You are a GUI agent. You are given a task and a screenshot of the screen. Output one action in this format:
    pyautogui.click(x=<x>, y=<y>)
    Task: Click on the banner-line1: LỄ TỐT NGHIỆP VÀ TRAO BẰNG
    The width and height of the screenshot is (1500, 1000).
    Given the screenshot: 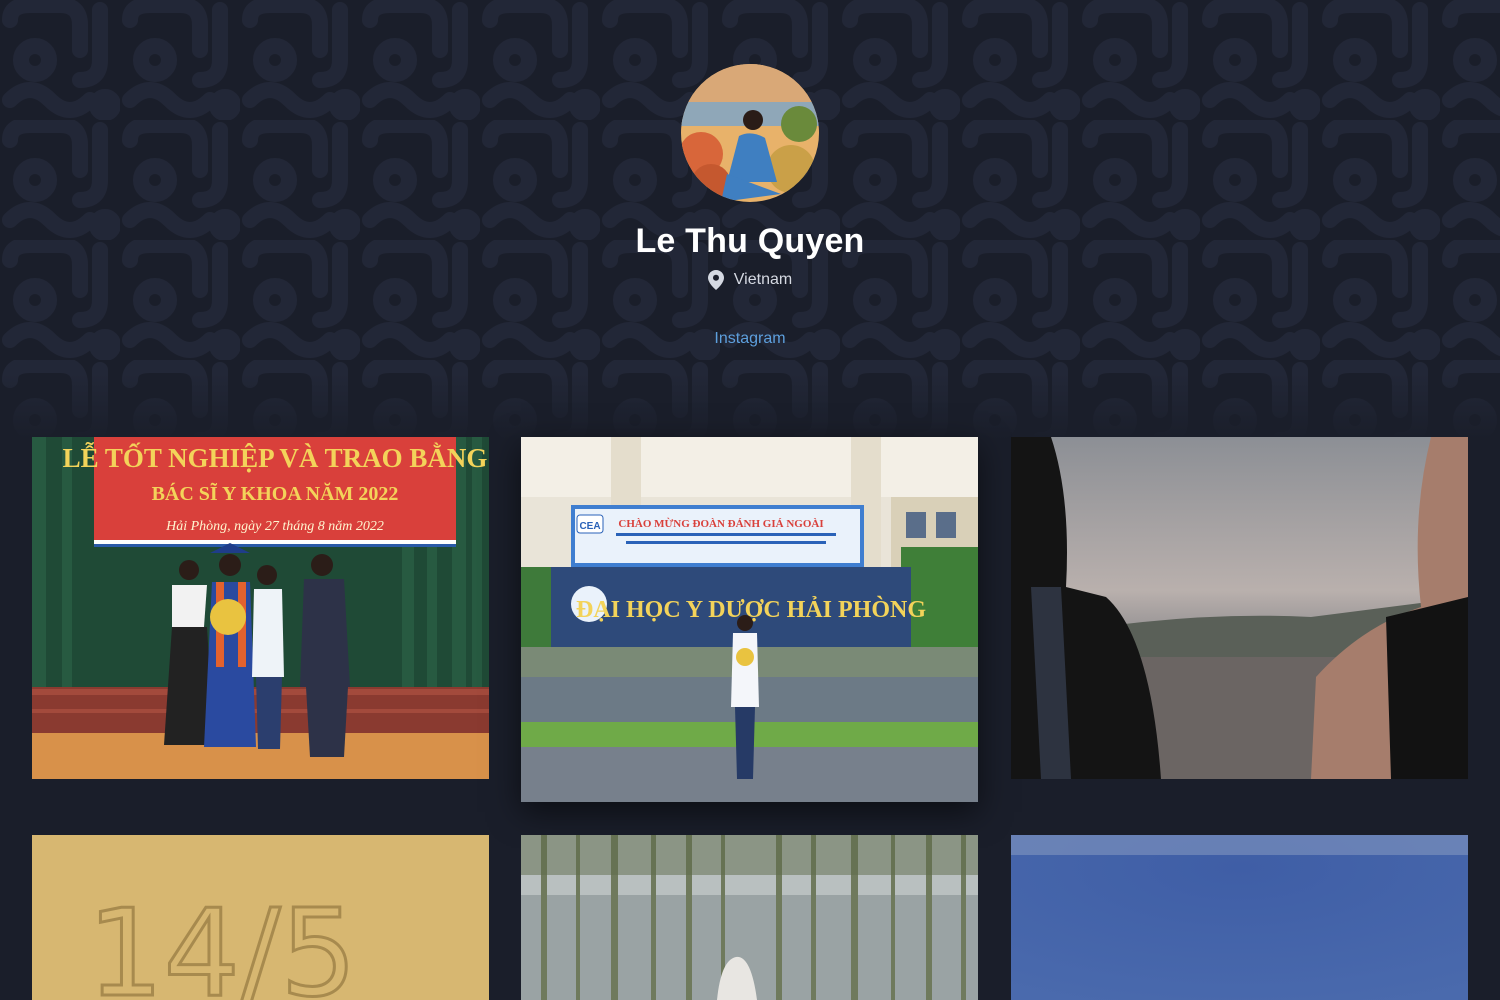 What is the action you would take?
    pyautogui.click(x=275, y=457)
    